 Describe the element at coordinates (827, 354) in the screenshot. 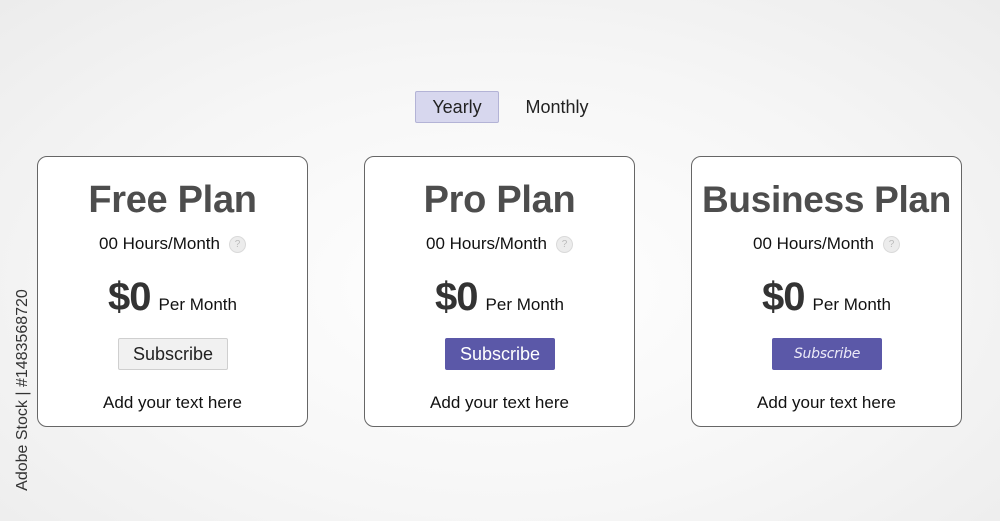

I see `subscribe-button-business: Subscribe` at that location.